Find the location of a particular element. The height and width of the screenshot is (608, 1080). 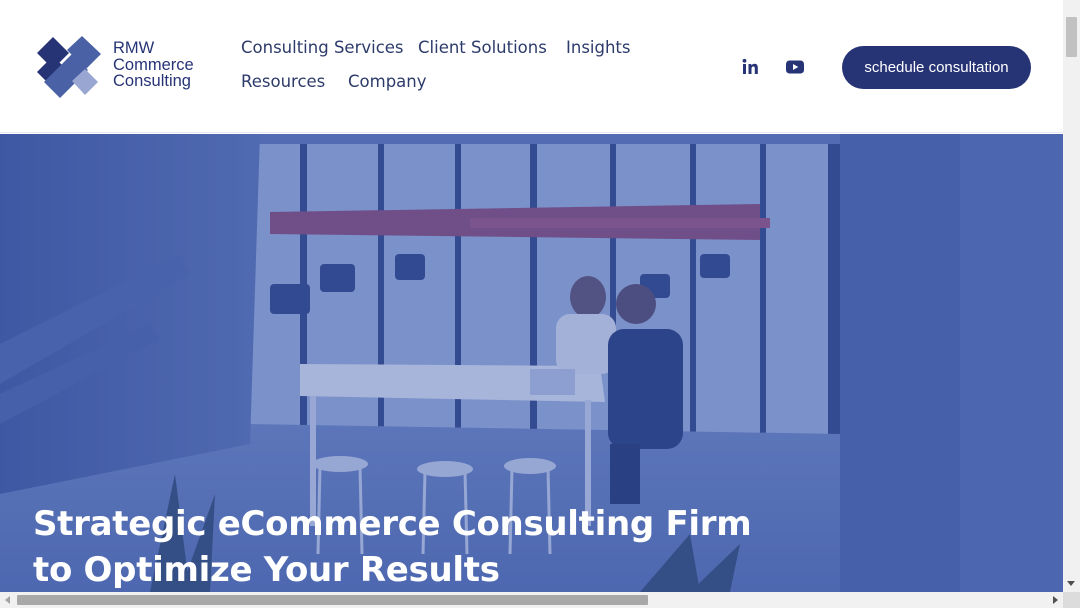

scroll-left-arrow-icon is located at coordinates (7, 600).